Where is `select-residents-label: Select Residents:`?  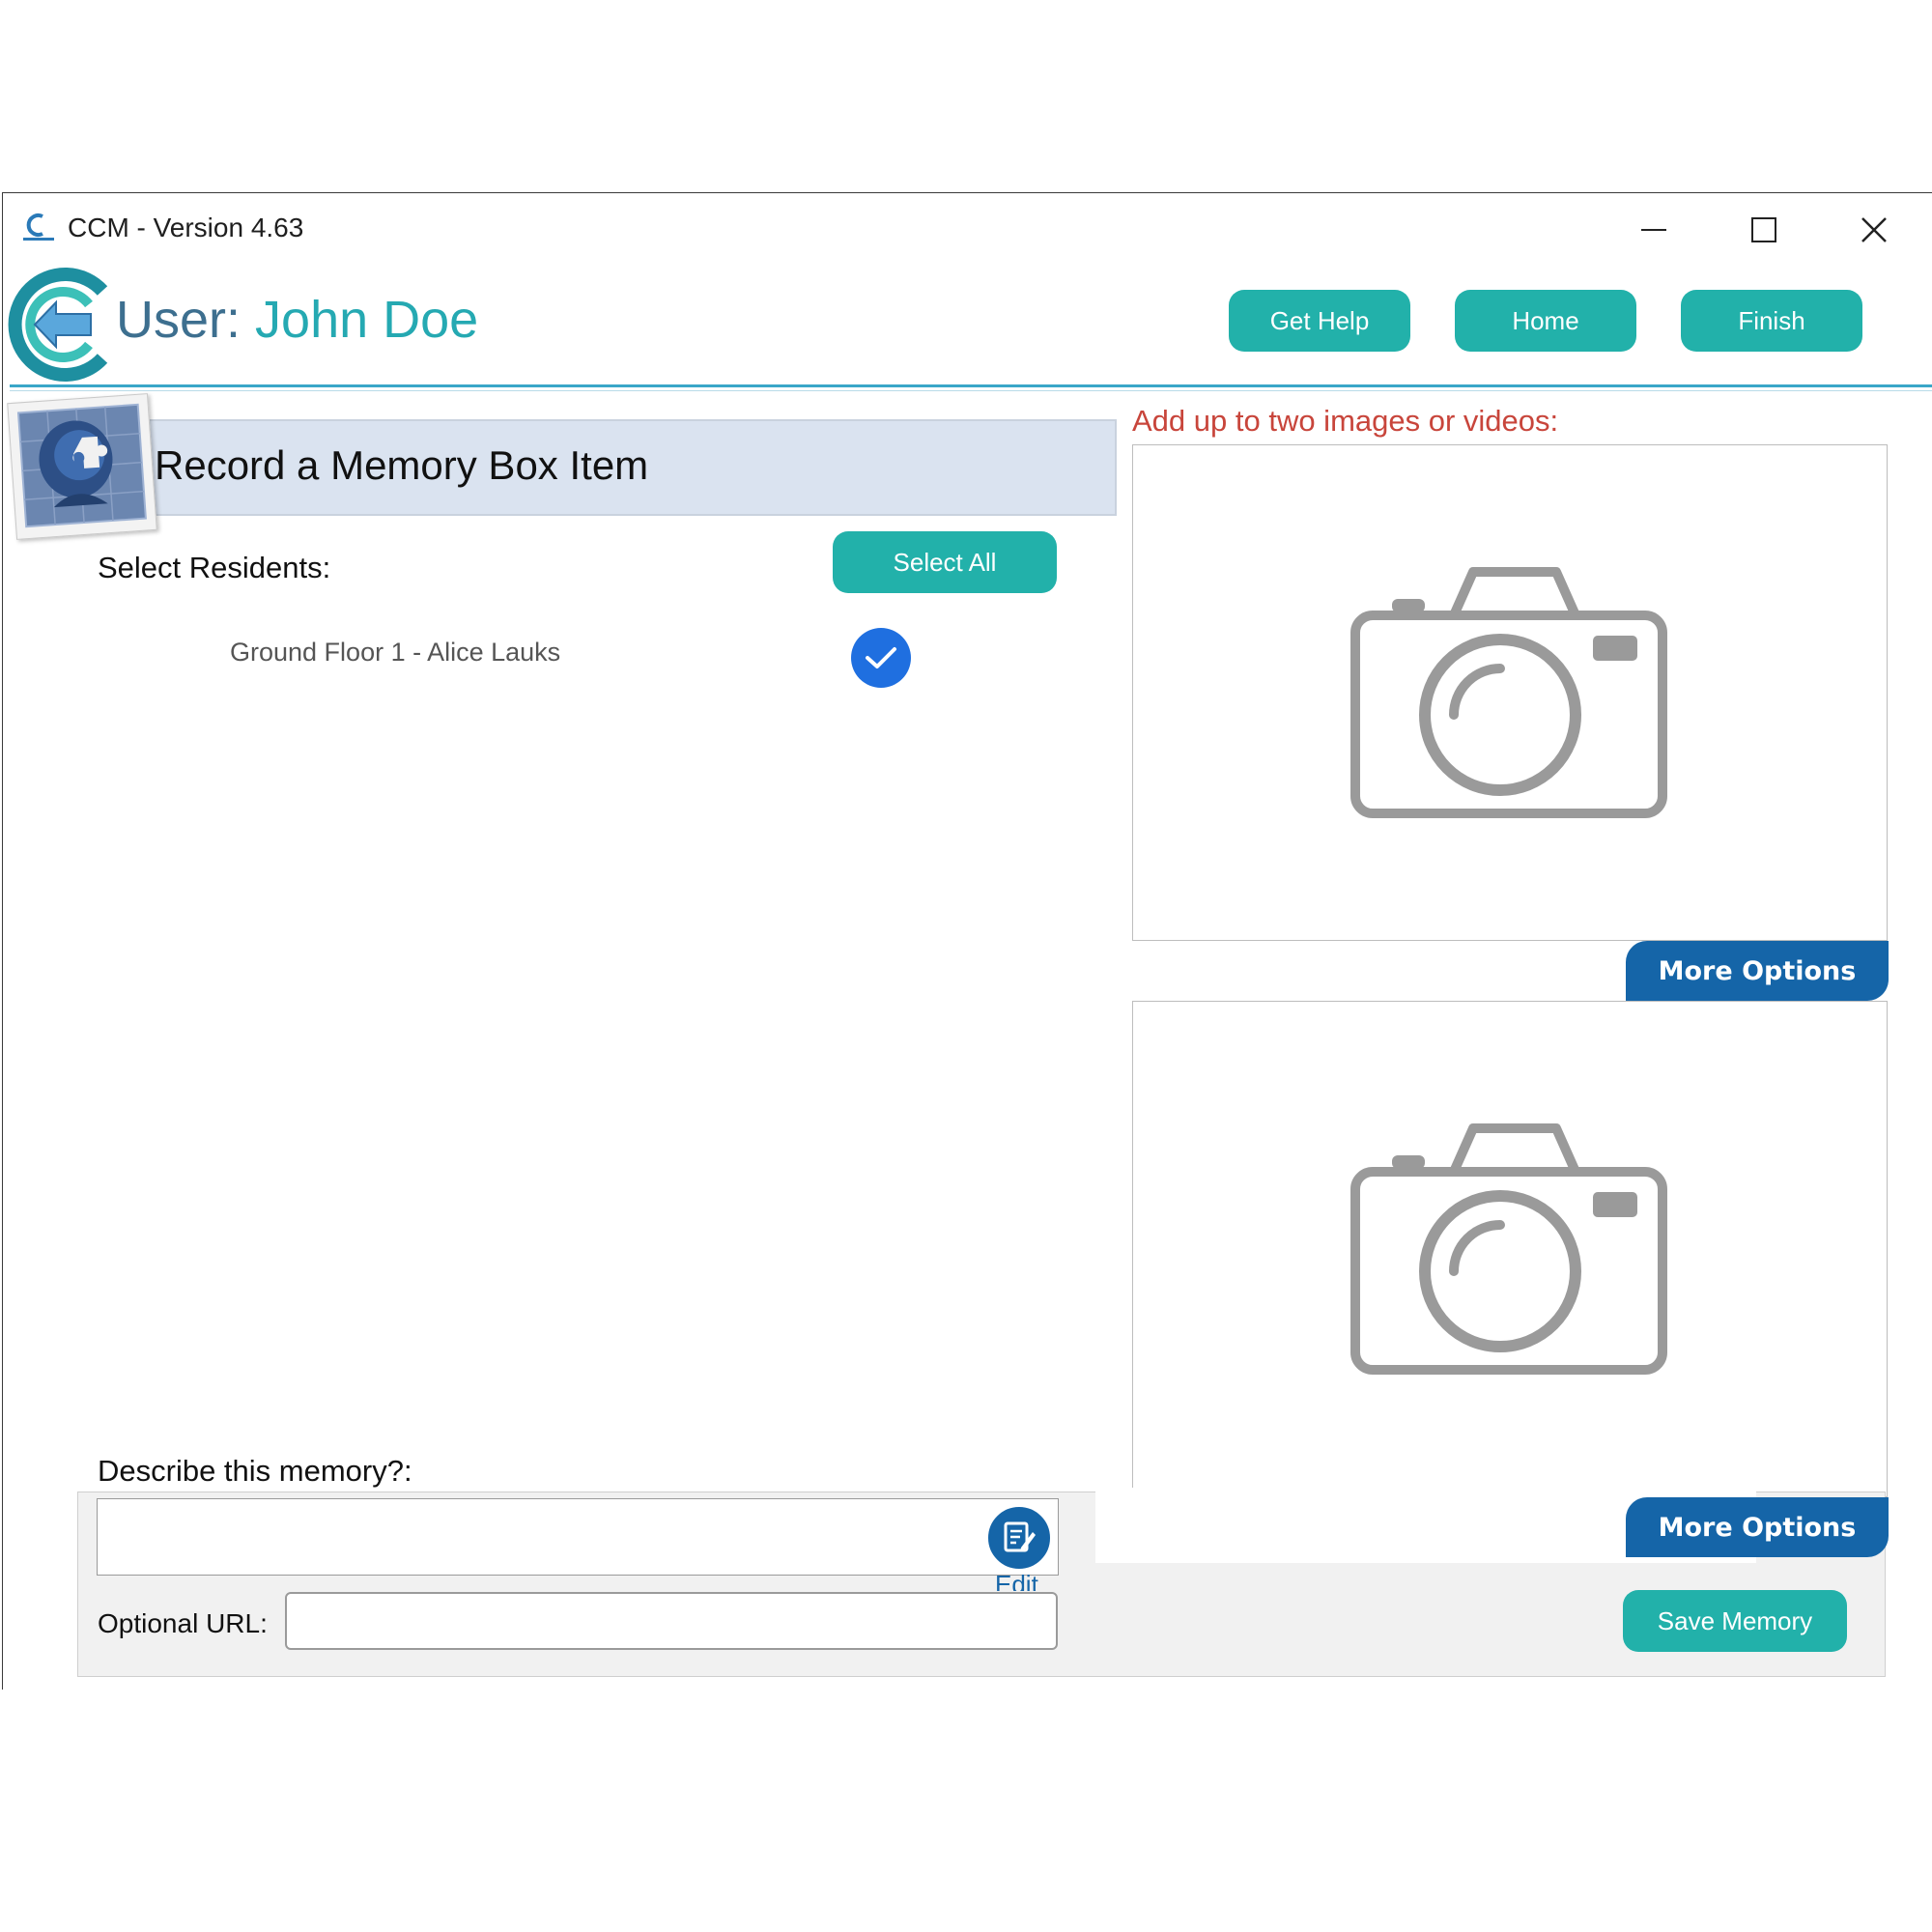
select-residents-label: Select Residents: is located at coordinates (214, 567).